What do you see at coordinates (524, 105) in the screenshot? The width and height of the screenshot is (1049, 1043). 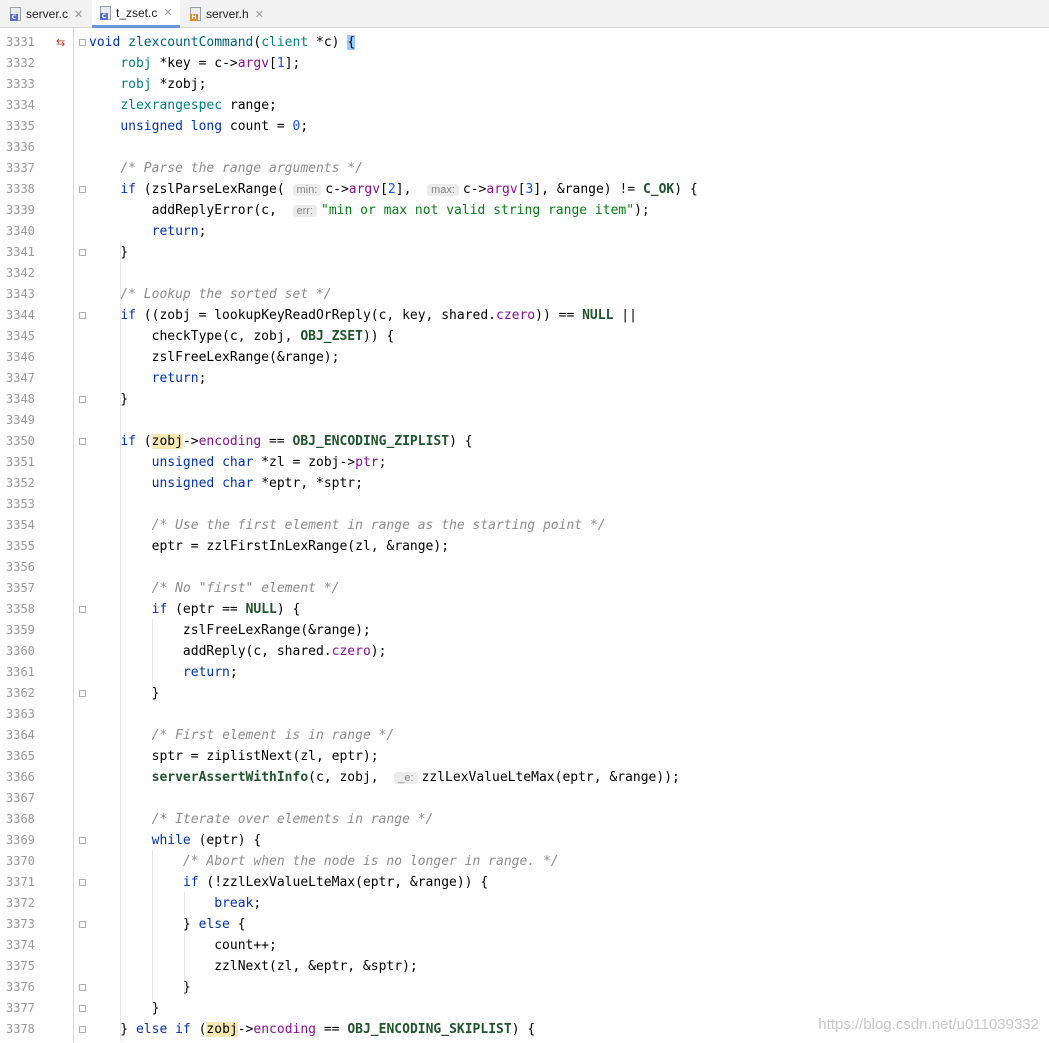 I see `code-line: 3334 zlexrangespec range;` at bounding box center [524, 105].